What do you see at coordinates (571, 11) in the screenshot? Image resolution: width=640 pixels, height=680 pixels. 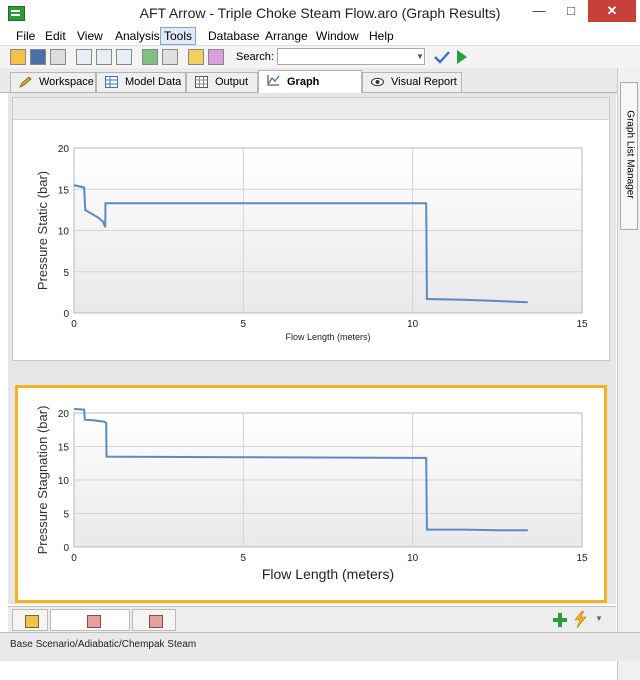 I see `maximize-button: □` at bounding box center [571, 11].